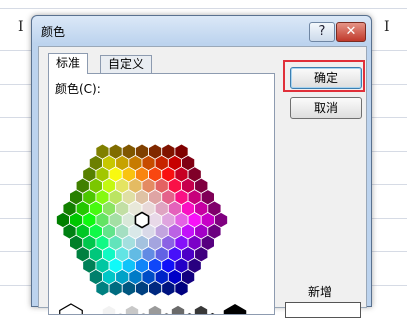  Describe the element at coordinates (326, 108) in the screenshot. I see `cancel-button: 取消` at that location.